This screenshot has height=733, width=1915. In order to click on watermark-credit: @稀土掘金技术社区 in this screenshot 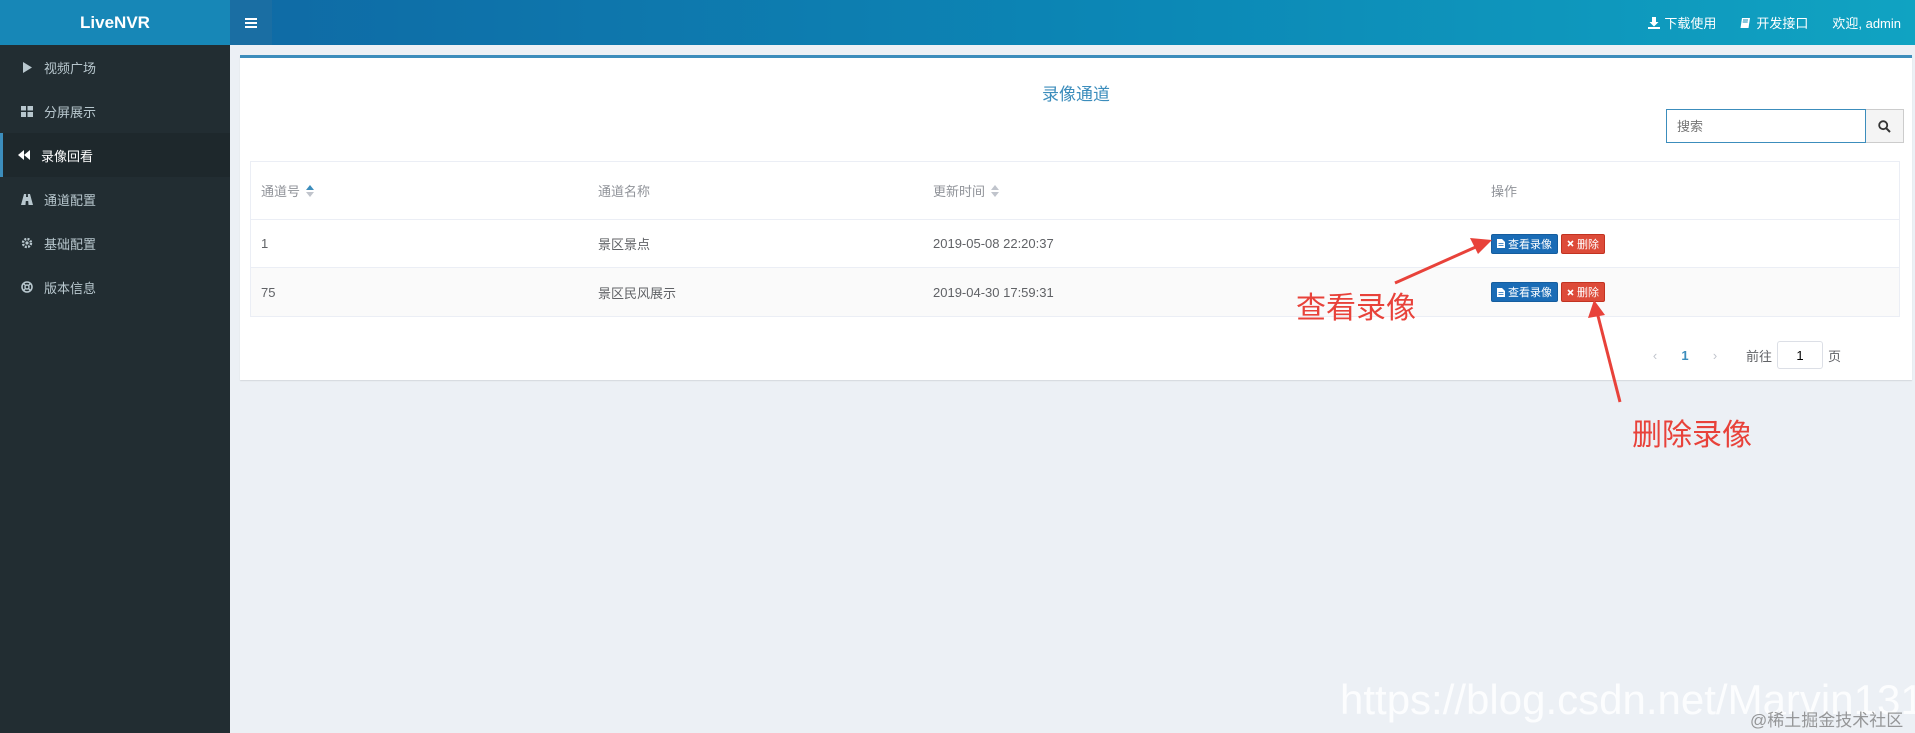, I will do `click(1827, 720)`.